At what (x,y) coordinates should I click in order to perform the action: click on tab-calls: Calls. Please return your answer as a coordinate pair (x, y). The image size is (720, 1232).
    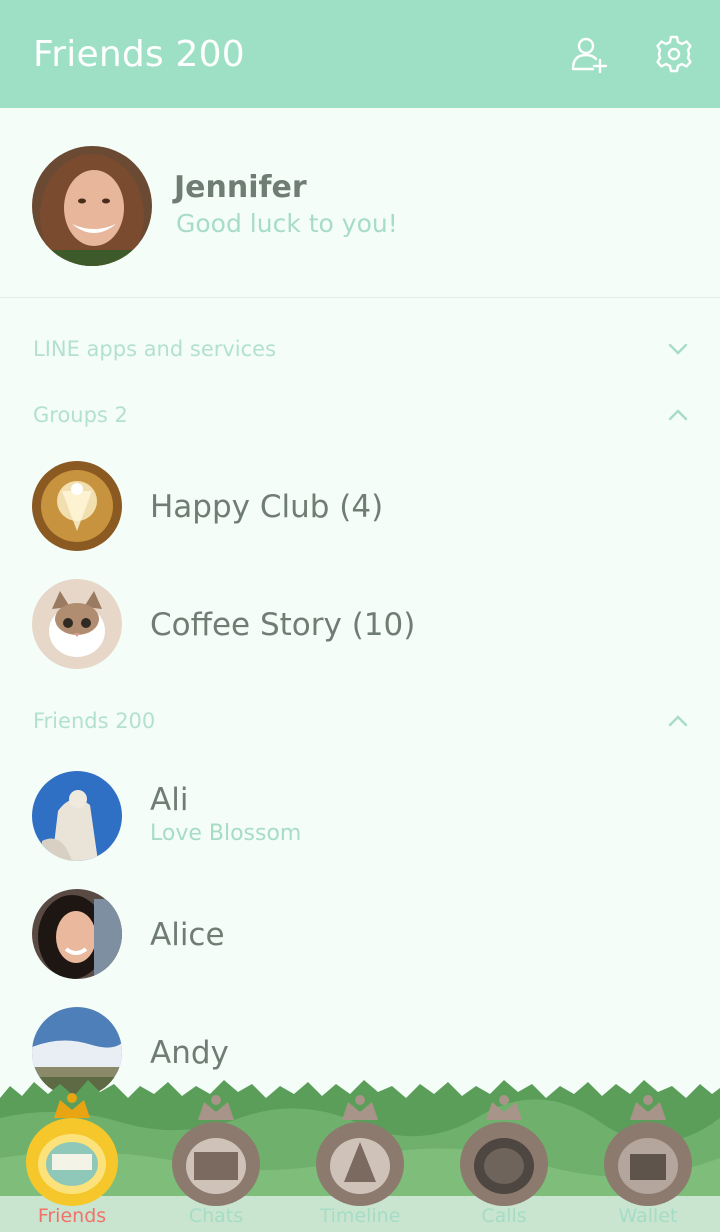
    Looking at the image, I should click on (504, 1162).